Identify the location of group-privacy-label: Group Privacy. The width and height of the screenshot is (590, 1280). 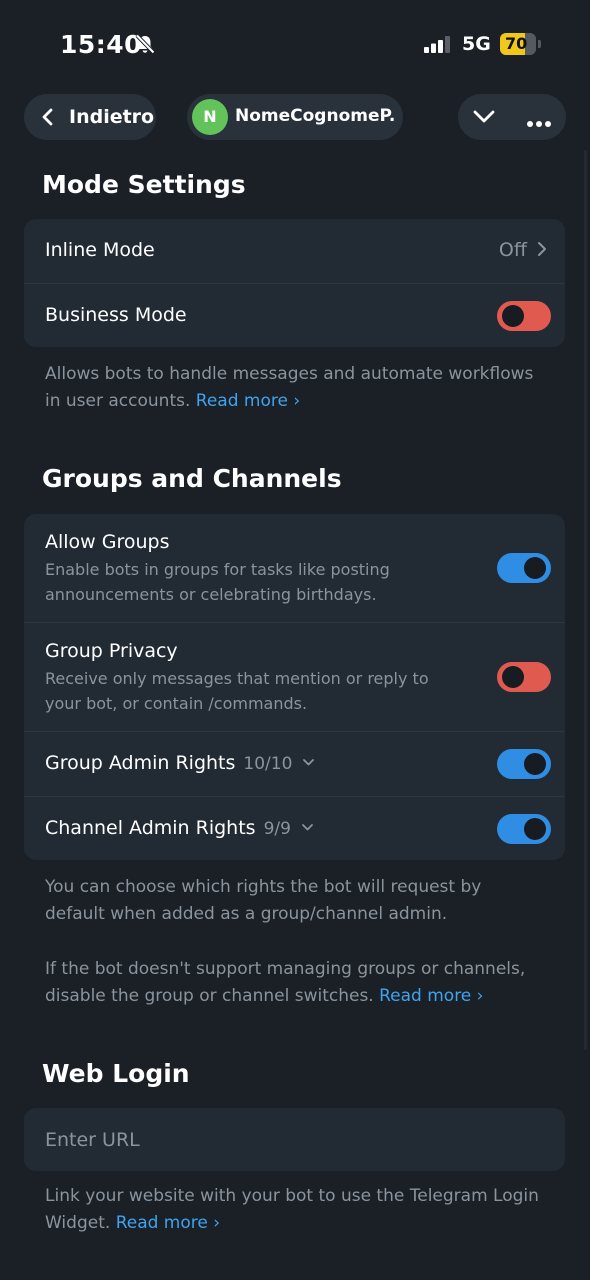
(111, 651).